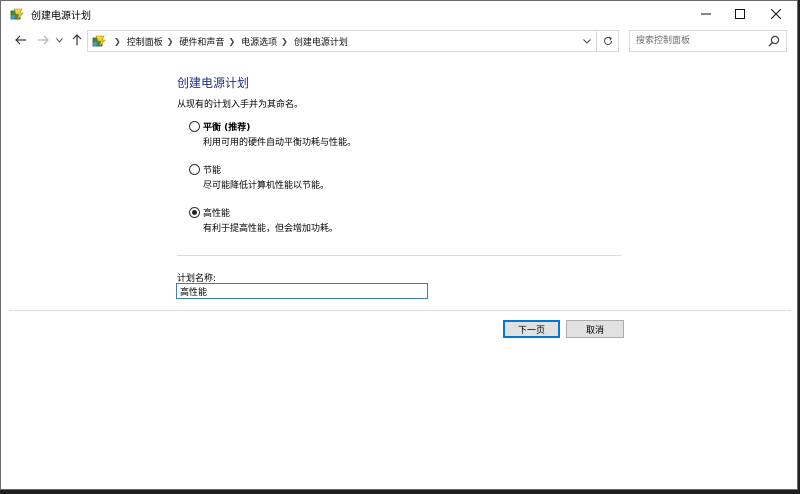 This screenshot has height=494, width=800. I want to click on plan-label-power-saver: 节能, so click(212, 169).